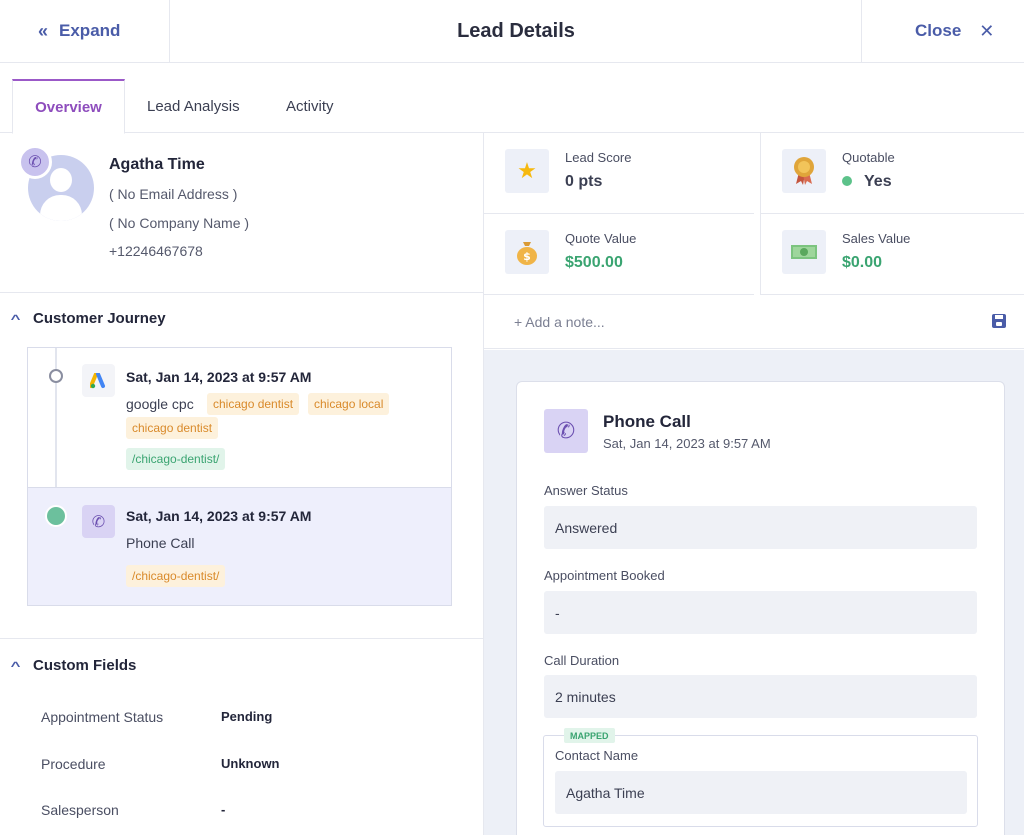 This screenshot has height=835, width=1024. I want to click on expand-label: Expand, so click(90, 30).